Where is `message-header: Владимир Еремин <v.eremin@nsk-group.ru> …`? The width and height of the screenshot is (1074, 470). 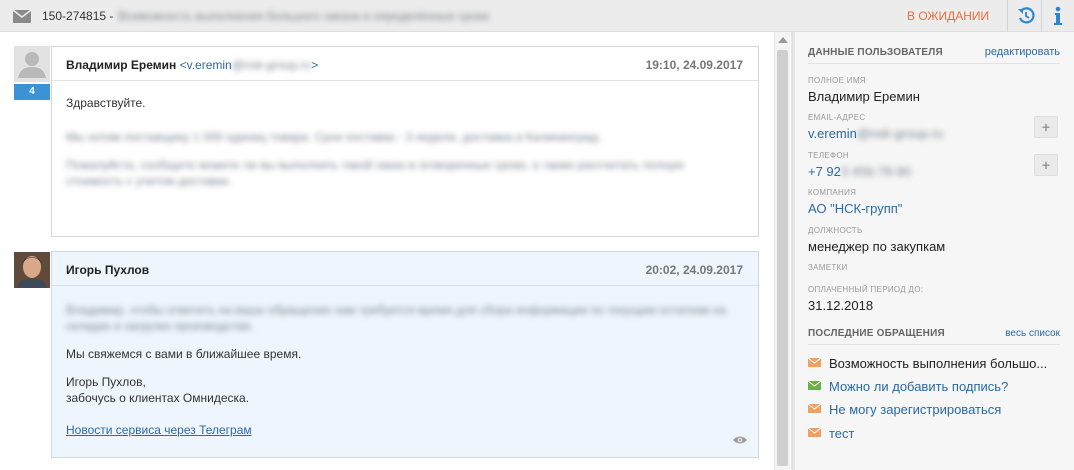 message-header: Владимир Еремин <v.eremin@nsk-group.ru> … is located at coordinates (405, 64).